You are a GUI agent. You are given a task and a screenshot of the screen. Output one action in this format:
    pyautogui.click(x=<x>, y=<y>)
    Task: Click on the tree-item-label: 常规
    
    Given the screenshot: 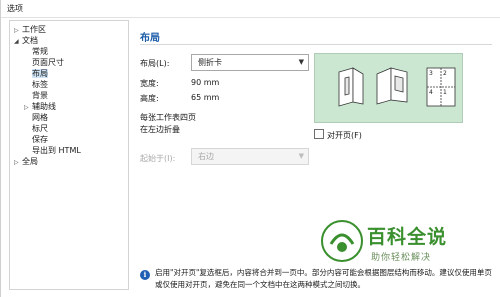 What is the action you would take?
    pyautogui.click(x=40, y=51)
    